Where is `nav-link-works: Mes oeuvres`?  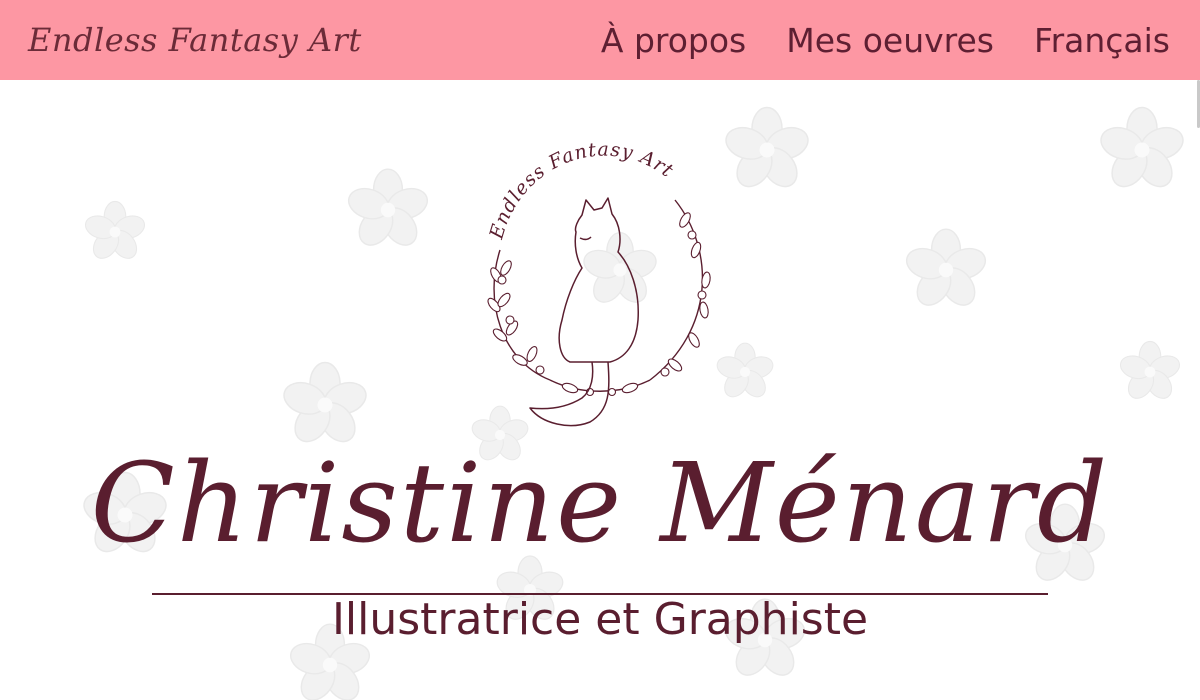
nav-link-works: Mes oeuvres is located at coordinates (890, 40).